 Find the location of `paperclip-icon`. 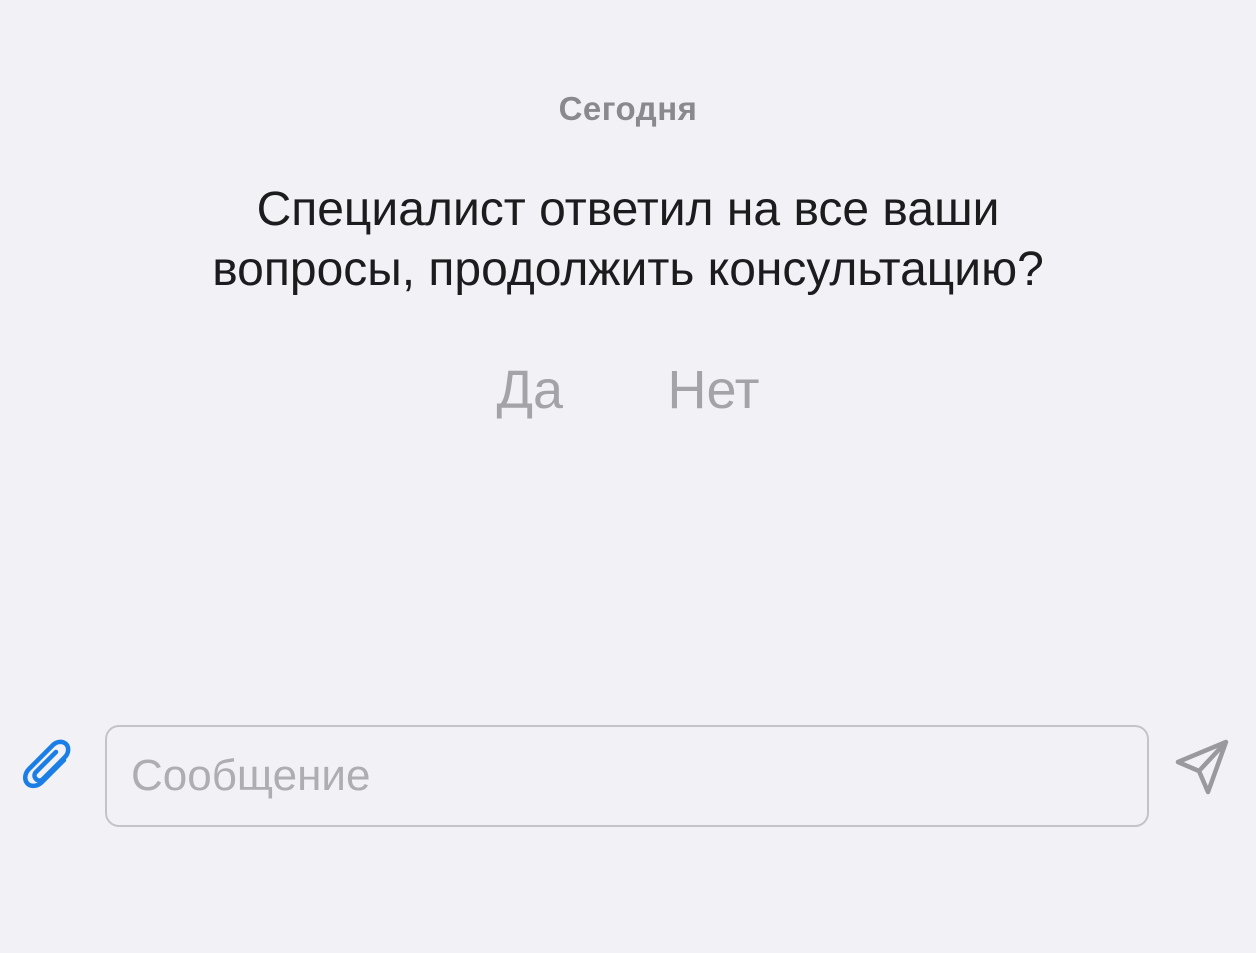

paperclip-icon is located at coordinates (51, 767).